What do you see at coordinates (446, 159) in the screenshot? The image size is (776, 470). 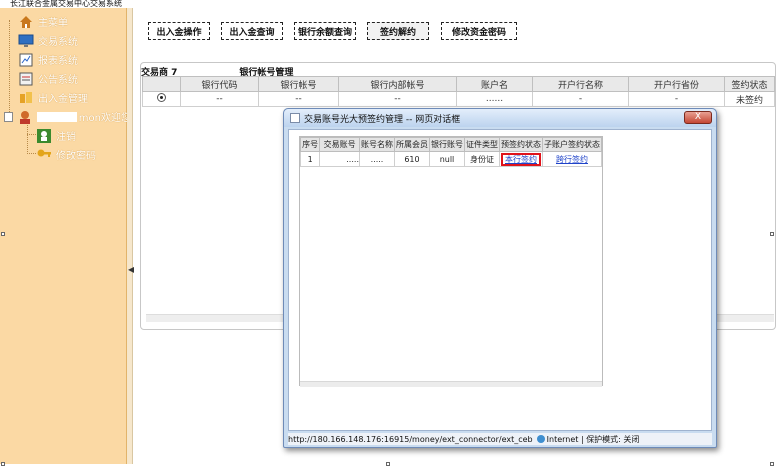 I see `table-cell: null` at bounding box center [446, 159].